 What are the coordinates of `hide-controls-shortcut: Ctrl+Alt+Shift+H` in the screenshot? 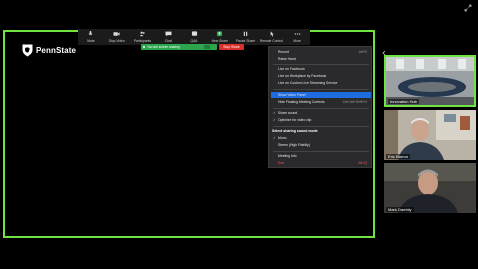 It's located at (354, 102).